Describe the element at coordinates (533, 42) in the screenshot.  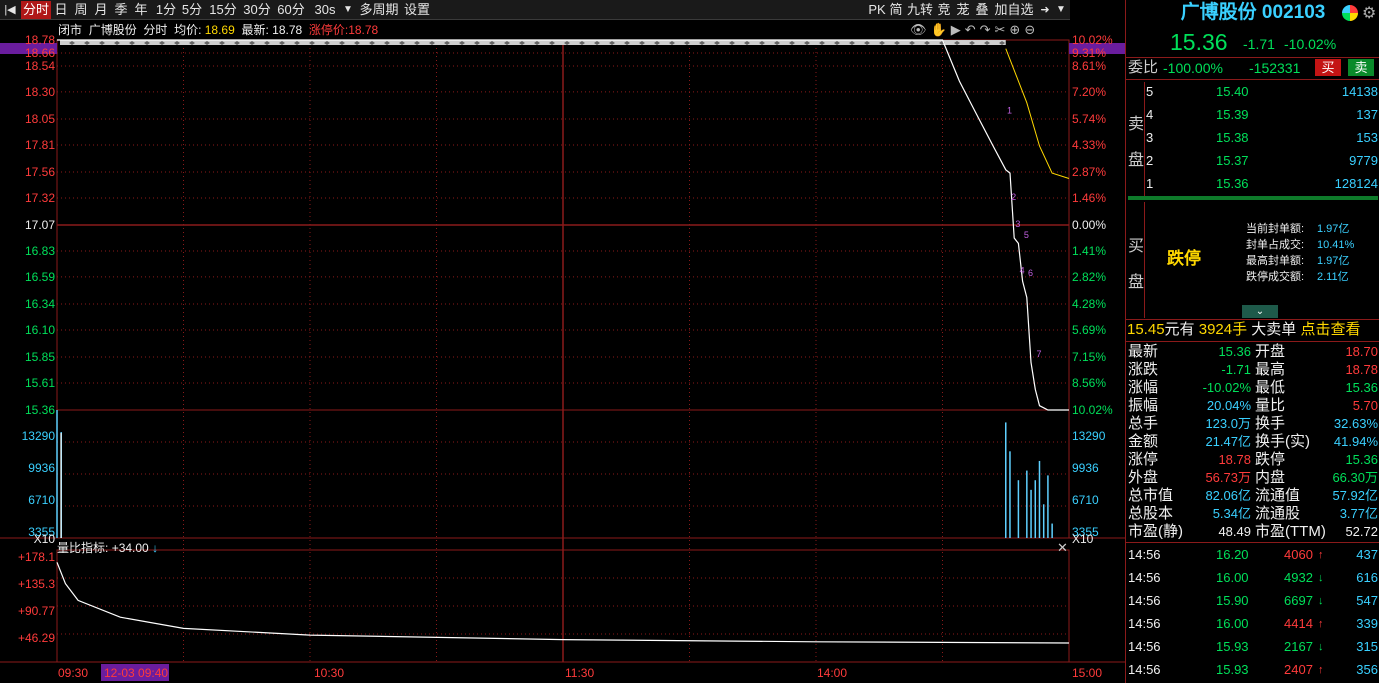
I see `limit-band` at that location.